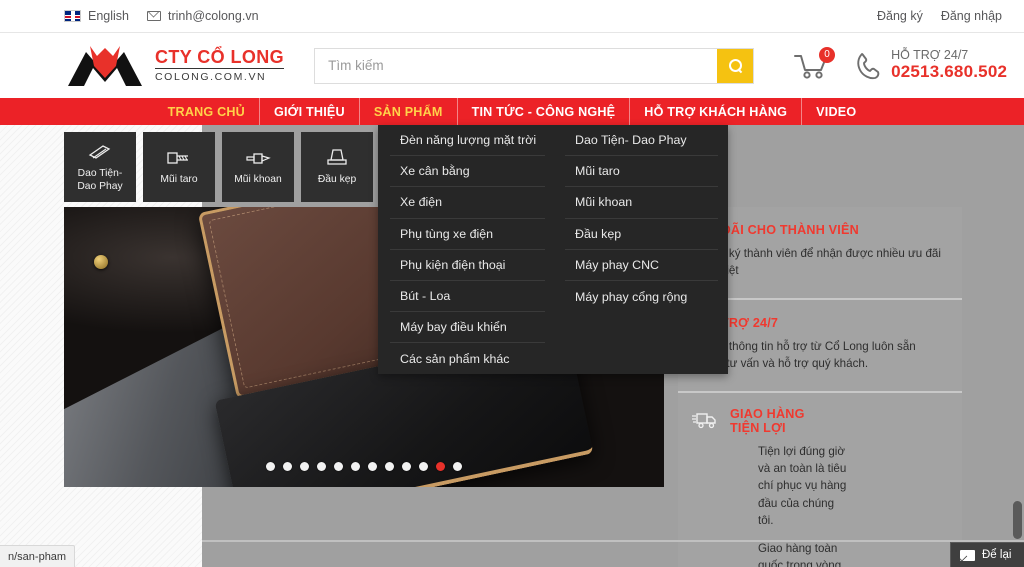  I want to click on contact-email: trinh@colong.vn, so click(203, 16).